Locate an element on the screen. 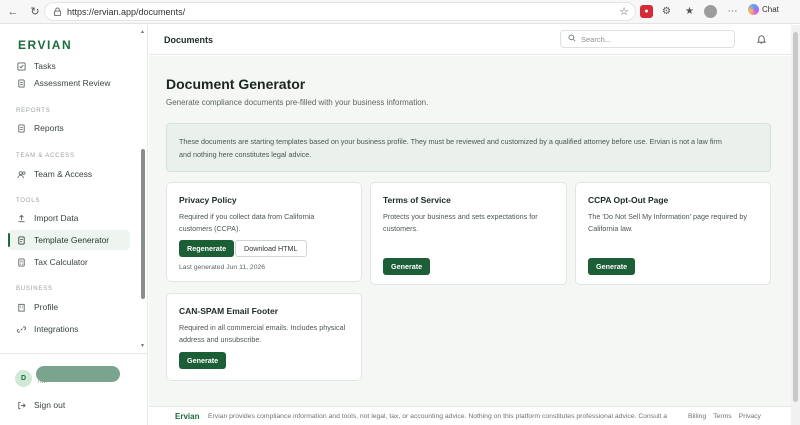  sidebar-item-label: Profile is located at coordinates (46, 307).